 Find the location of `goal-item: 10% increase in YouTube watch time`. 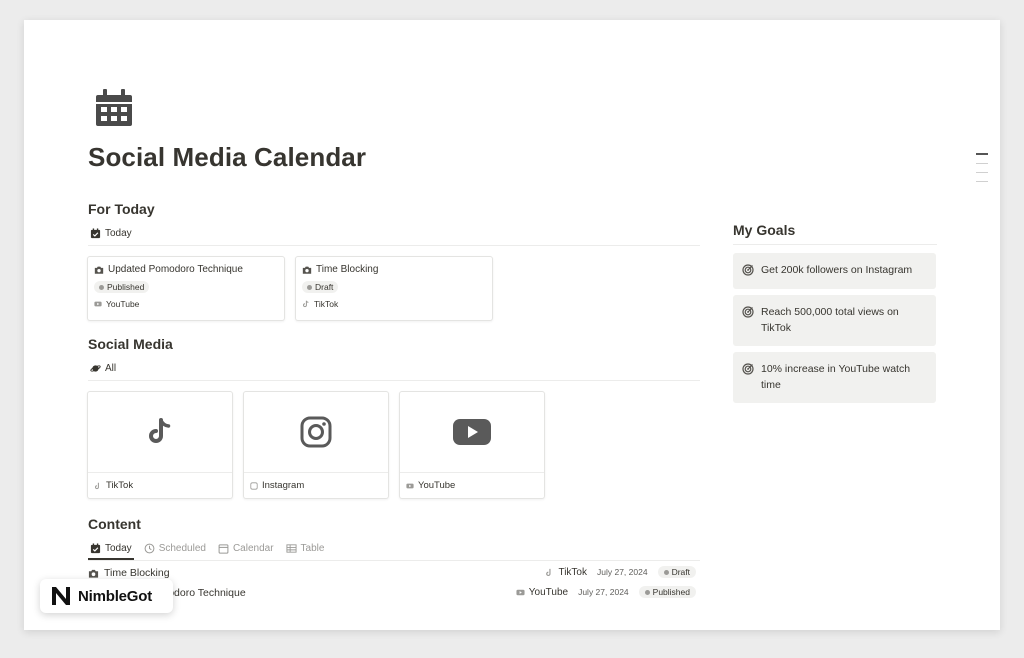

goal-item: 10% increase in YouTube watch time is located at coordinates (834, 377).